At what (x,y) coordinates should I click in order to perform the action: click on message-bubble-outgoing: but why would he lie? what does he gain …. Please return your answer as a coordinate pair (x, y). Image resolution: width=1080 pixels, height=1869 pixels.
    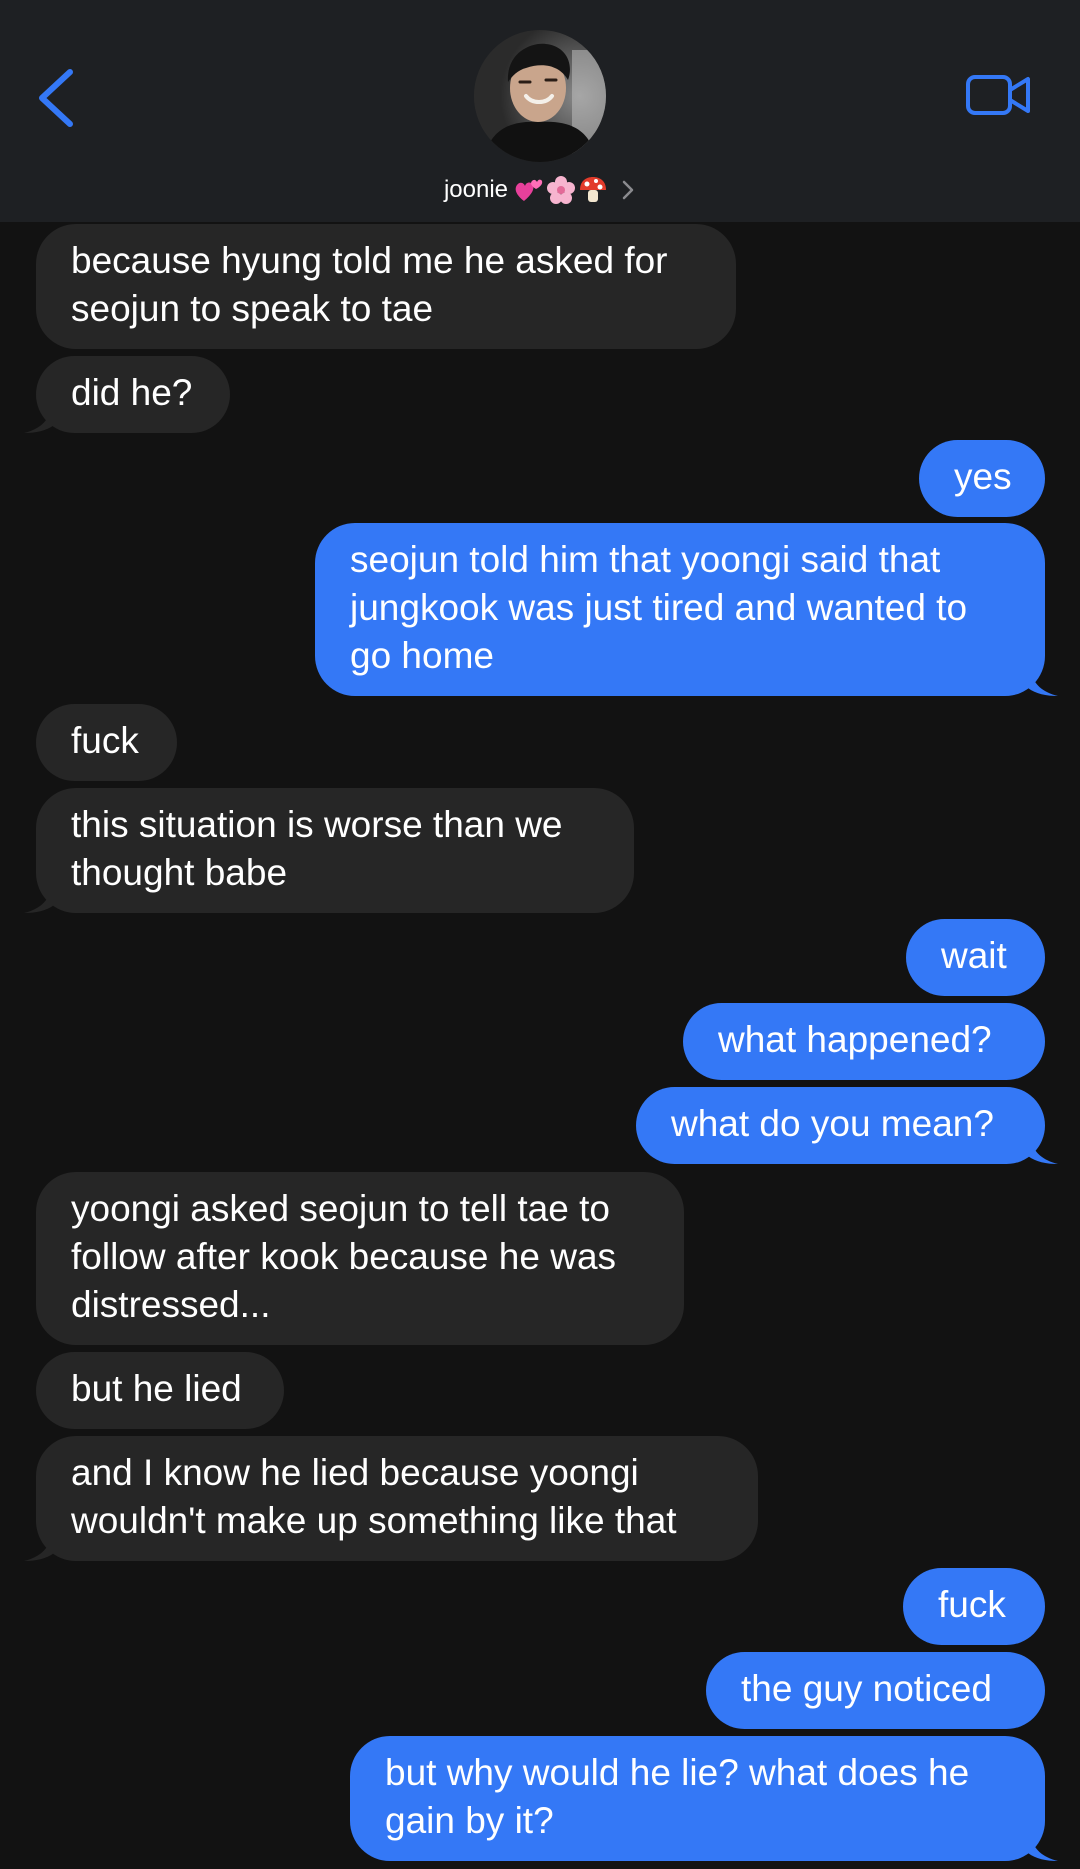
    Looking at the image, I should click on (697, 1798).